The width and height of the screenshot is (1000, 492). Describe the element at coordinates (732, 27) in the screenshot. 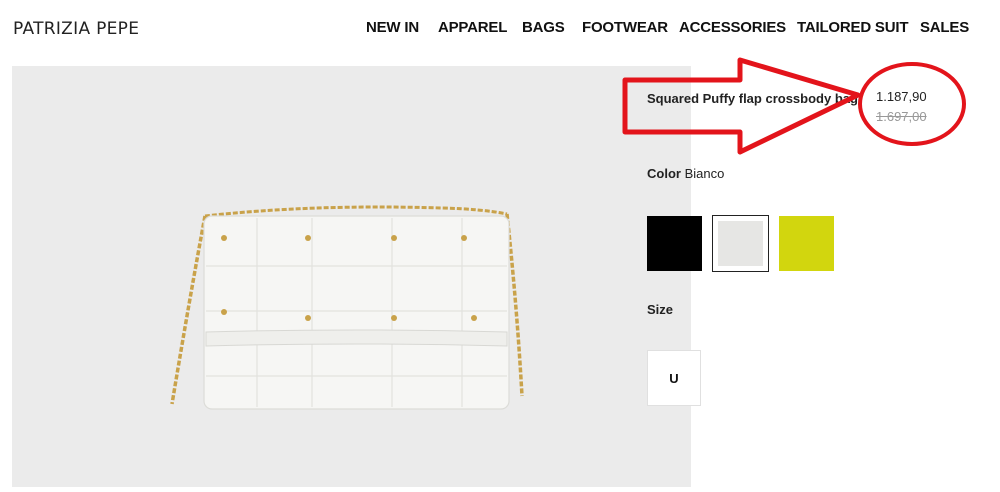

I see `nav-item-accessories: ACCESSORIES` at that location.